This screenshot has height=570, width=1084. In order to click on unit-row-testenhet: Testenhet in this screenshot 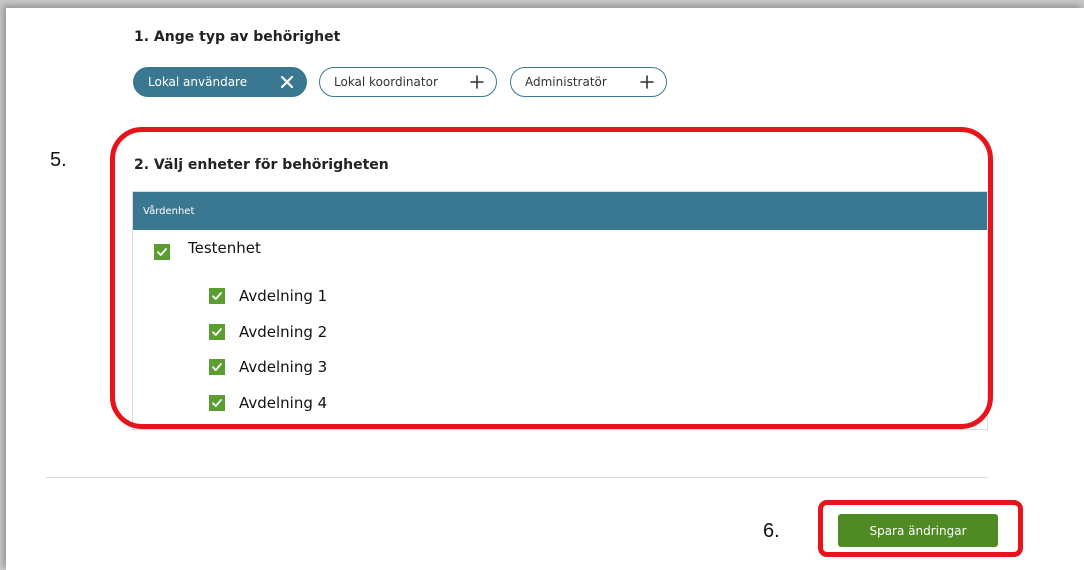, I will do `click(207, 249)`.